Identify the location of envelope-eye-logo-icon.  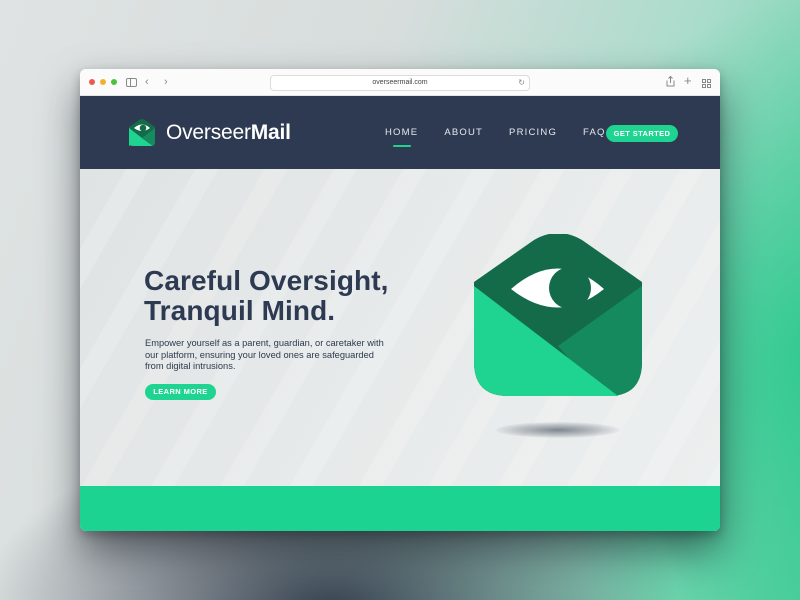
(142, 132).